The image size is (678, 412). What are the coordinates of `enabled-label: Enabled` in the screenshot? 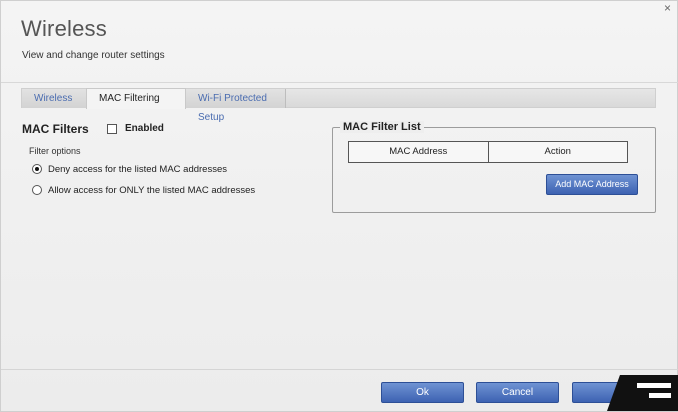 It's located at (144, 128).